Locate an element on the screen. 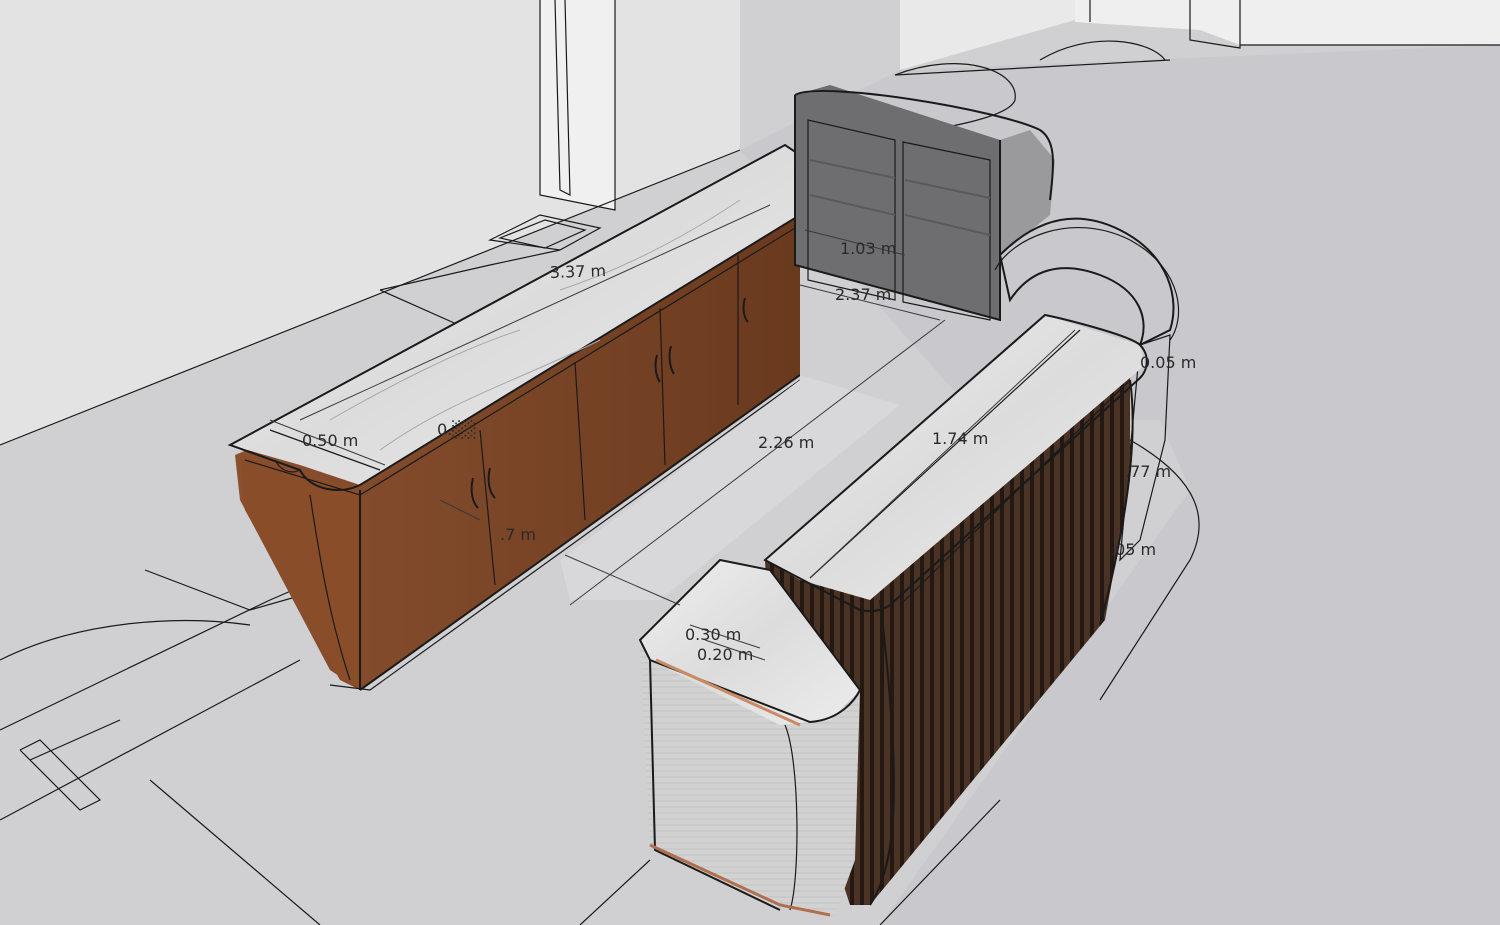 The image size is (1500, 925). wall-pillar is located at coordinates (577, 105).